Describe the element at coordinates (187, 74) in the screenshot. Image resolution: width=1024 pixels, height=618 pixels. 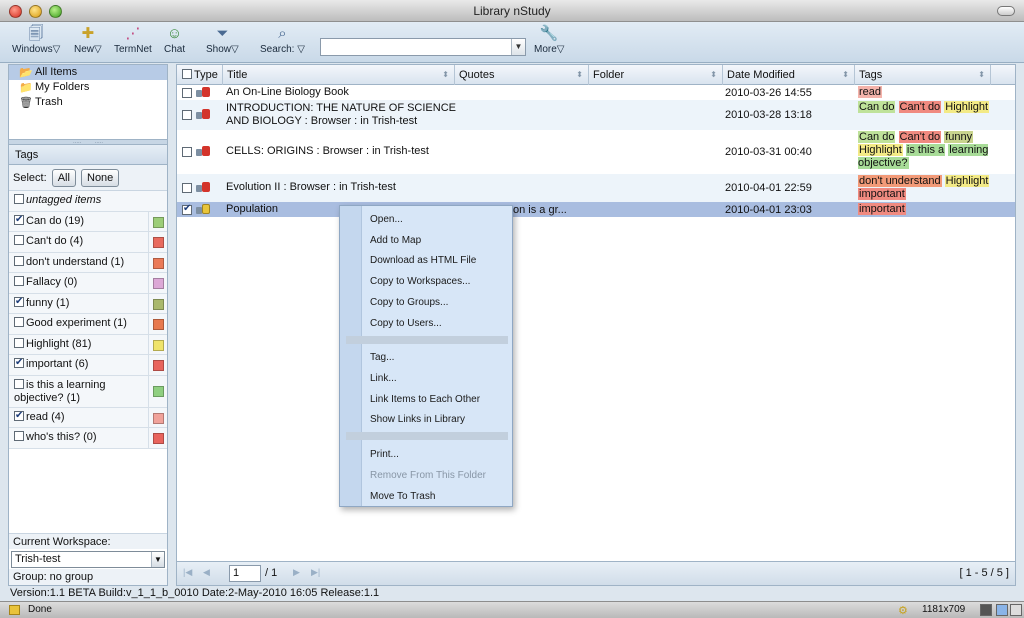
I see `select-all-rows-checkbox` at that location.